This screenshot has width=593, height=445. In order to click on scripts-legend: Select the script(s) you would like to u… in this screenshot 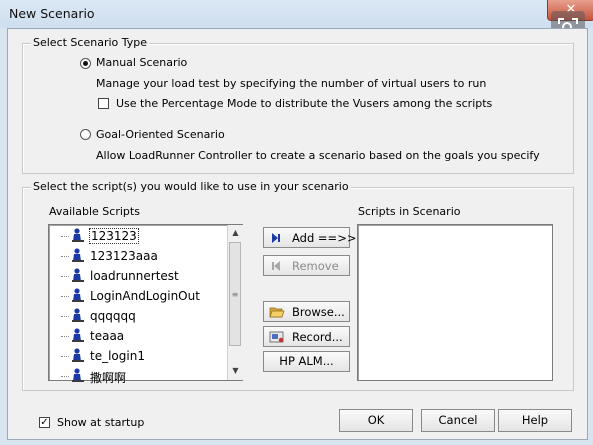, I will do `click(191, 186)`.